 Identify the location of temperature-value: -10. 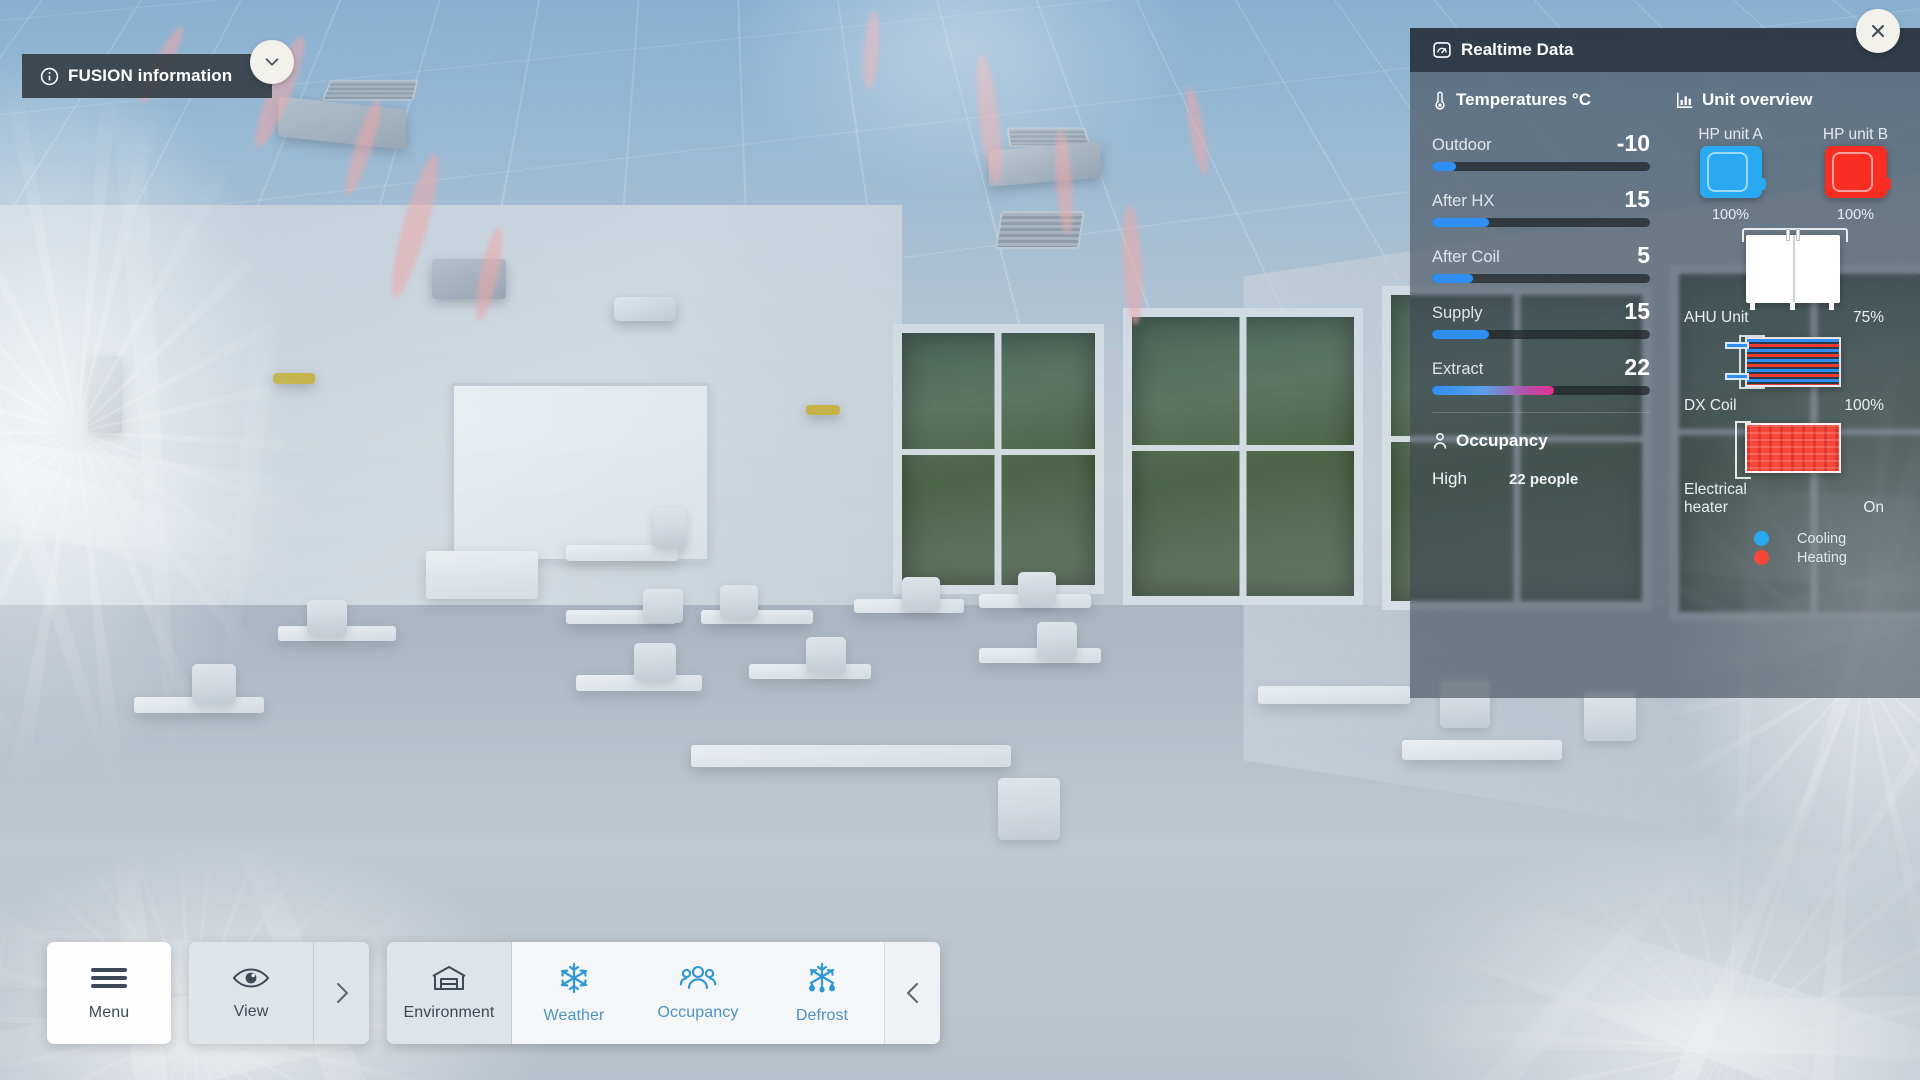
(1633, 143).